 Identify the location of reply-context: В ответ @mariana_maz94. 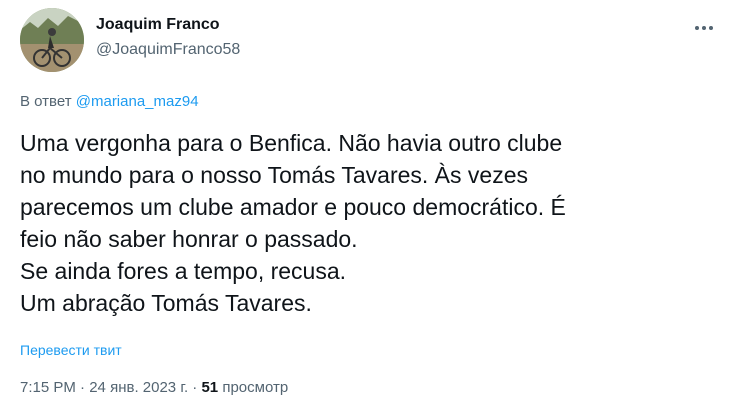
(109, 101).